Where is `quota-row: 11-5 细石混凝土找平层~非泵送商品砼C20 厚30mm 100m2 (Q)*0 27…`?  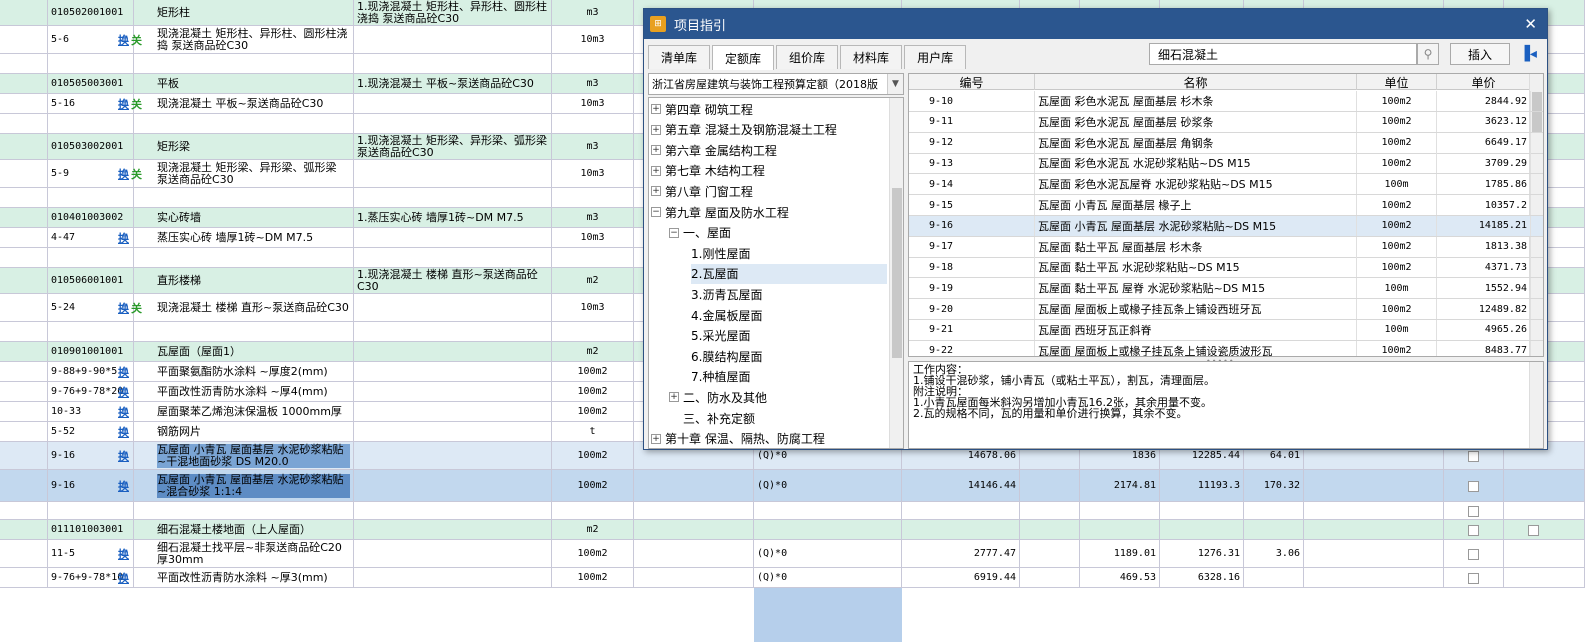
quota-row: 11-5 细石混凝土找平层~非泵送商品砼C20 厚30mm 100m2 (Q)*0 27… is located at coordinates (792, 554).